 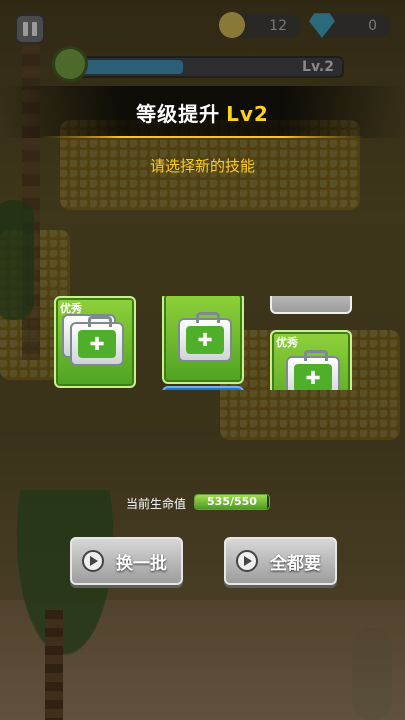 What do you see at coordinates (260, 25) in the screenshot?
I see `coin-counter: 12` at bounding box center [260, 25].